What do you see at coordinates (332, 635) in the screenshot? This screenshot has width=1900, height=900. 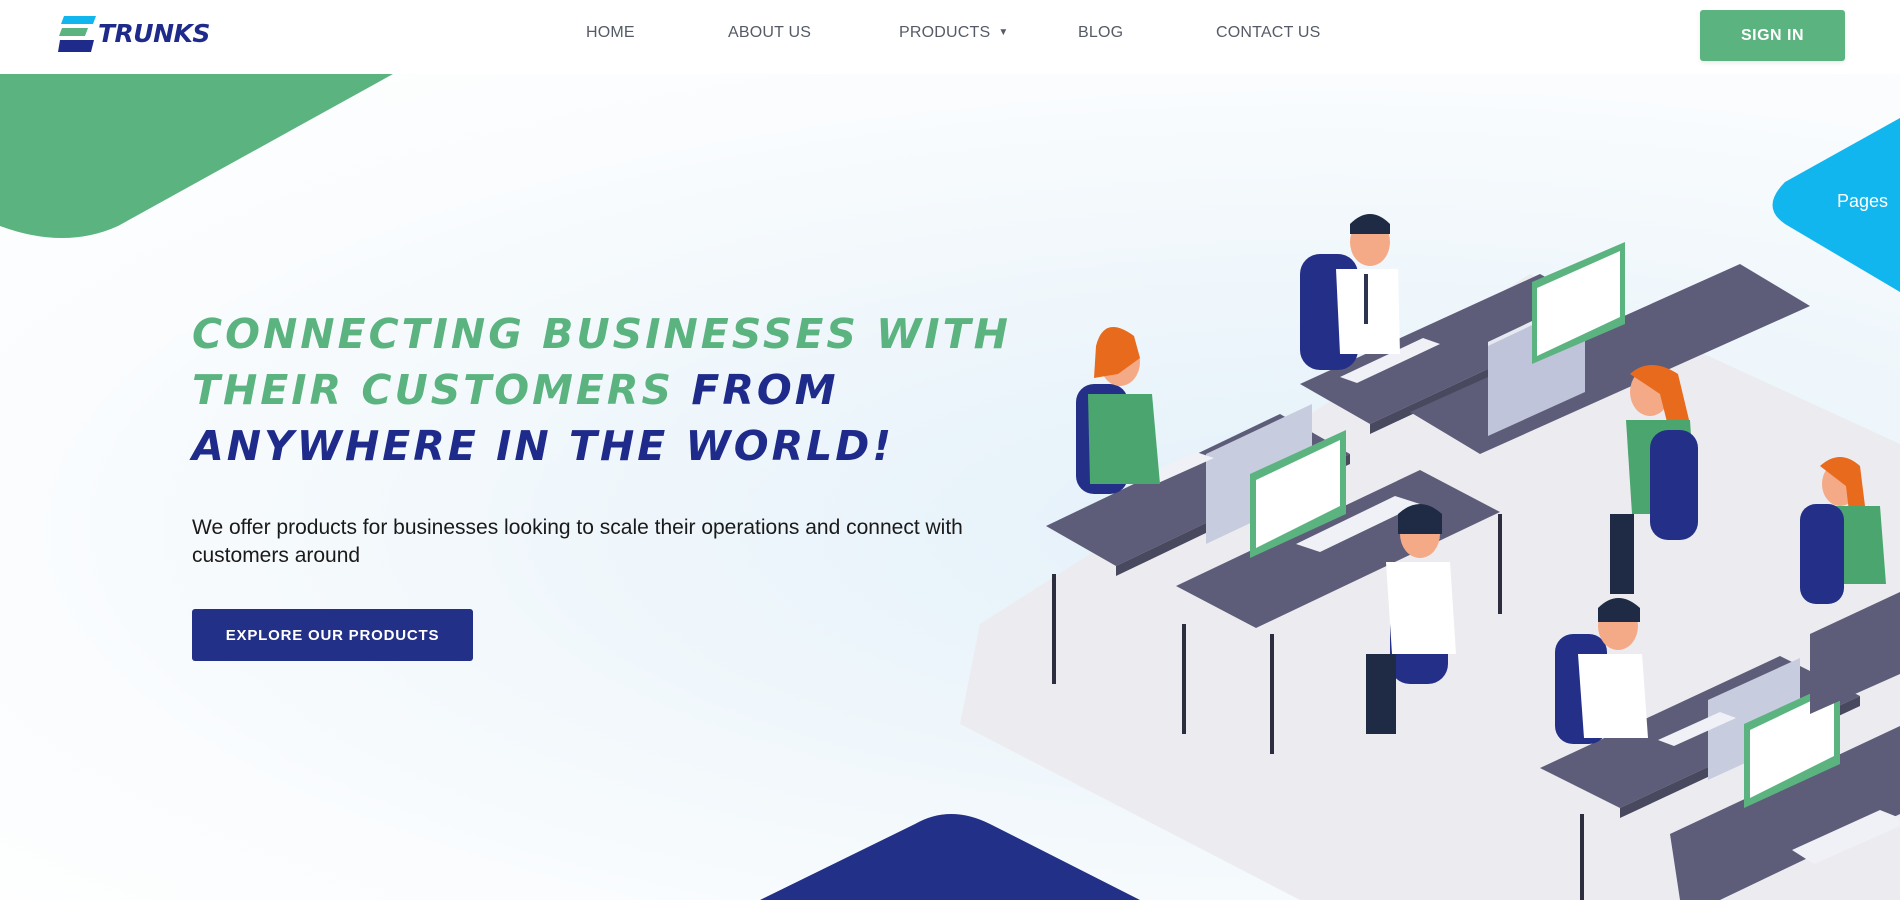 I see `explore-products-button: EXPLORE OUR PRODUCTS` at bounding box center [332, 635].